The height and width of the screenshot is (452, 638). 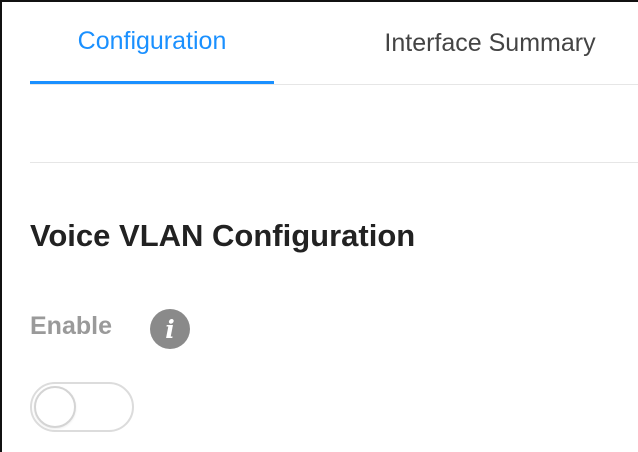 I want to click on info-icon-glyph: i, so click(x=170, y=329).